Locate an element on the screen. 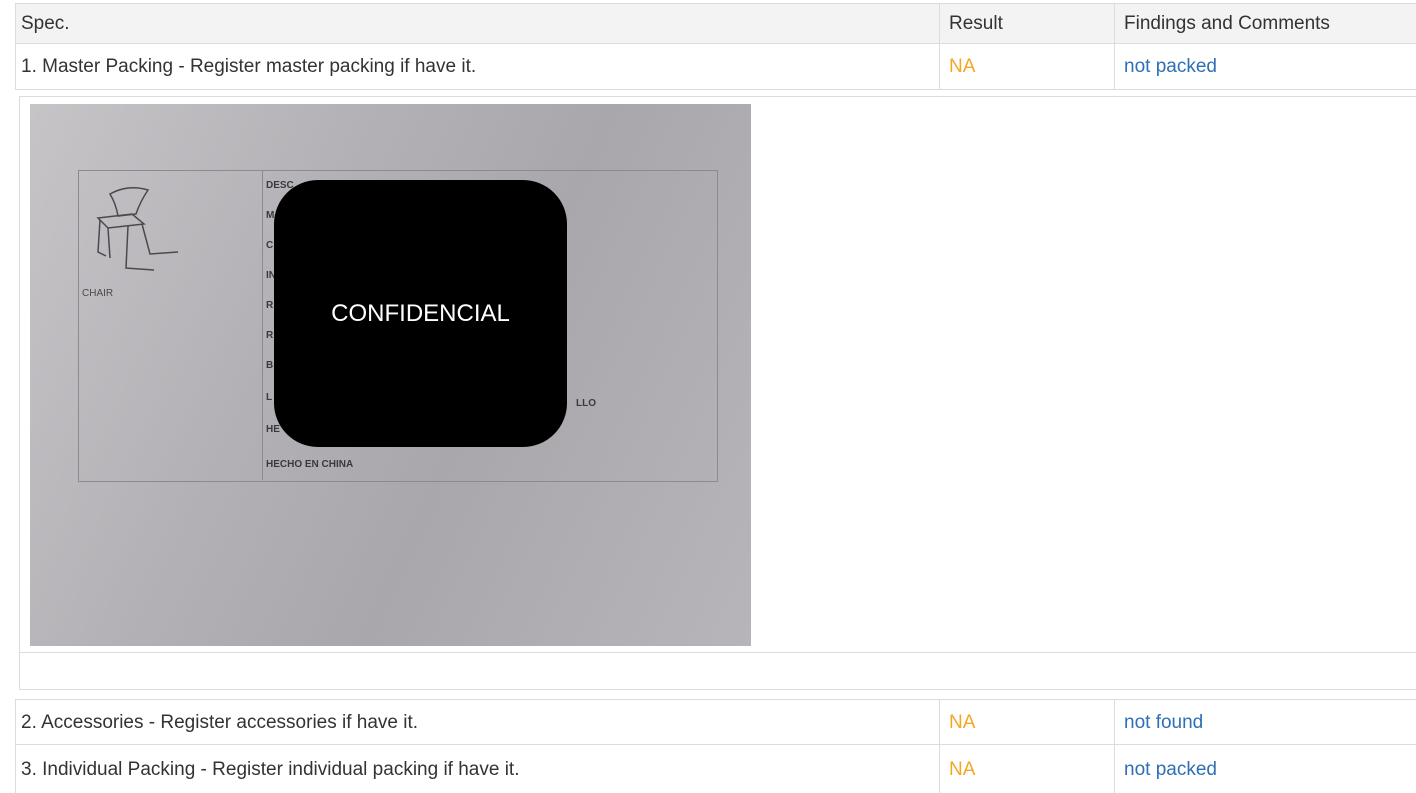  chair-icon is located at coordinates (137, 229).